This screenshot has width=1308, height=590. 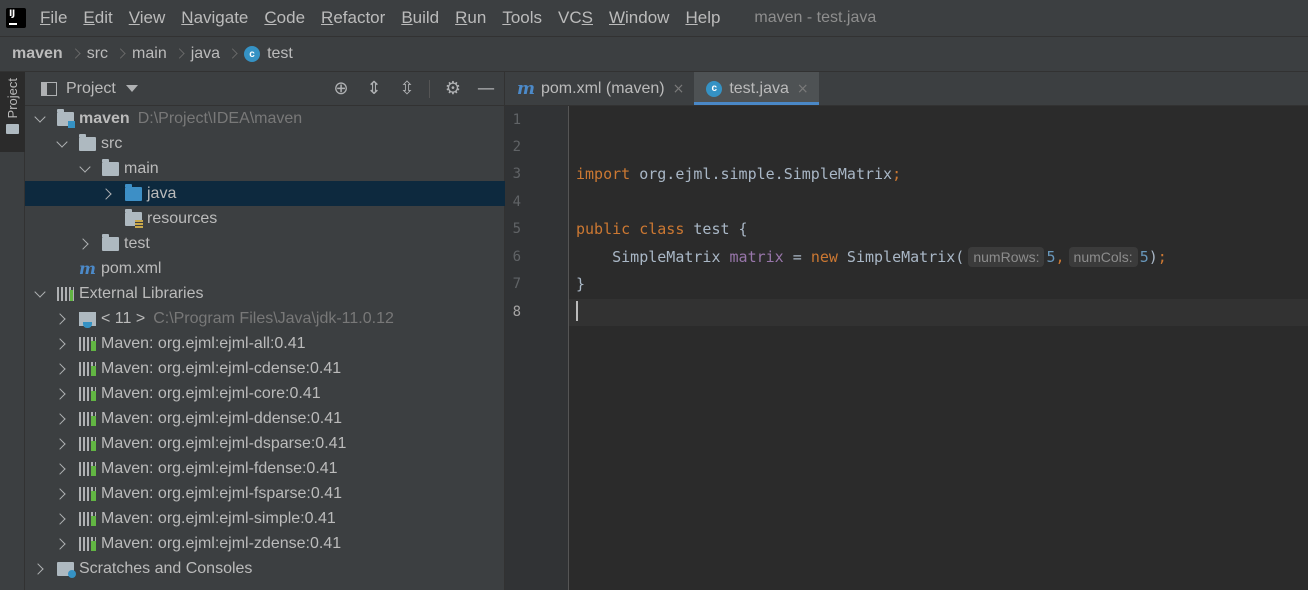 What do you see at coordinates (265, 318) in the screenshot?
I see `tree-row-jdk: < 11 > C:\Program Files\Java\jdk-11.0.12` at bounding box center [265, 318].